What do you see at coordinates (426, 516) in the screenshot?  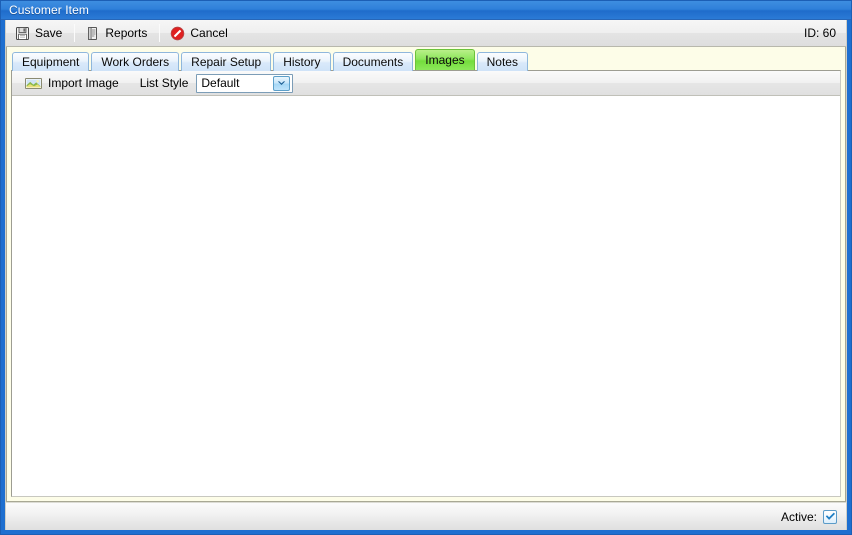 I see `status-bar: Active:` at bounding box center [426, 516].